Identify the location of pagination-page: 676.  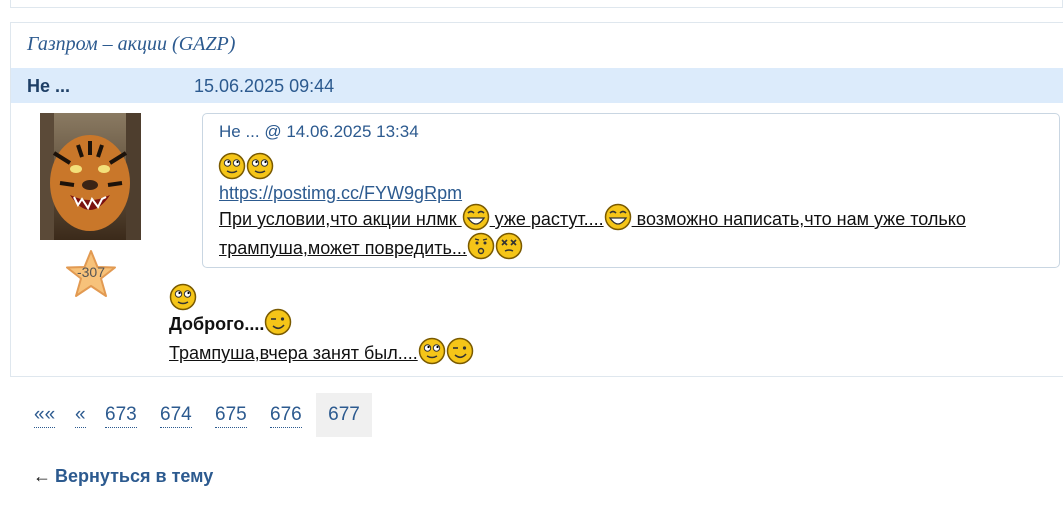
(286, 415).